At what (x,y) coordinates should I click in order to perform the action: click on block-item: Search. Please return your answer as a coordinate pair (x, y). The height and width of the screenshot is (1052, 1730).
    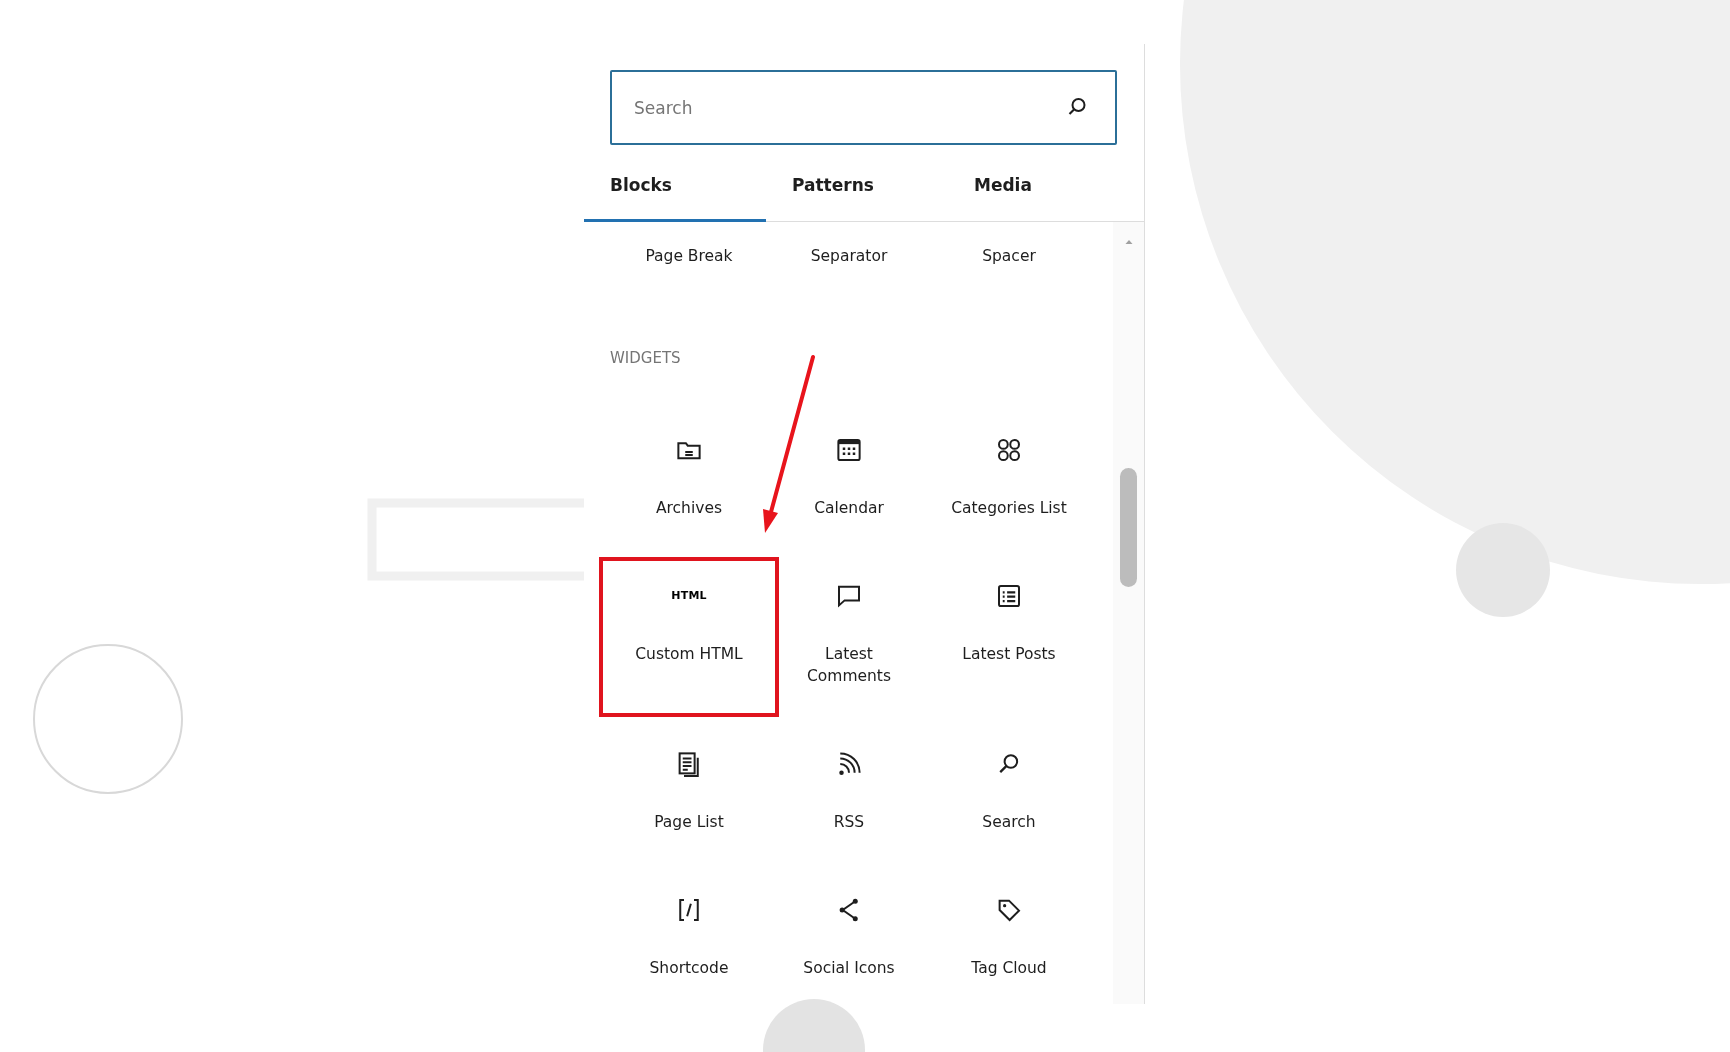
    Looking at the image, I should click on (1009, 794).